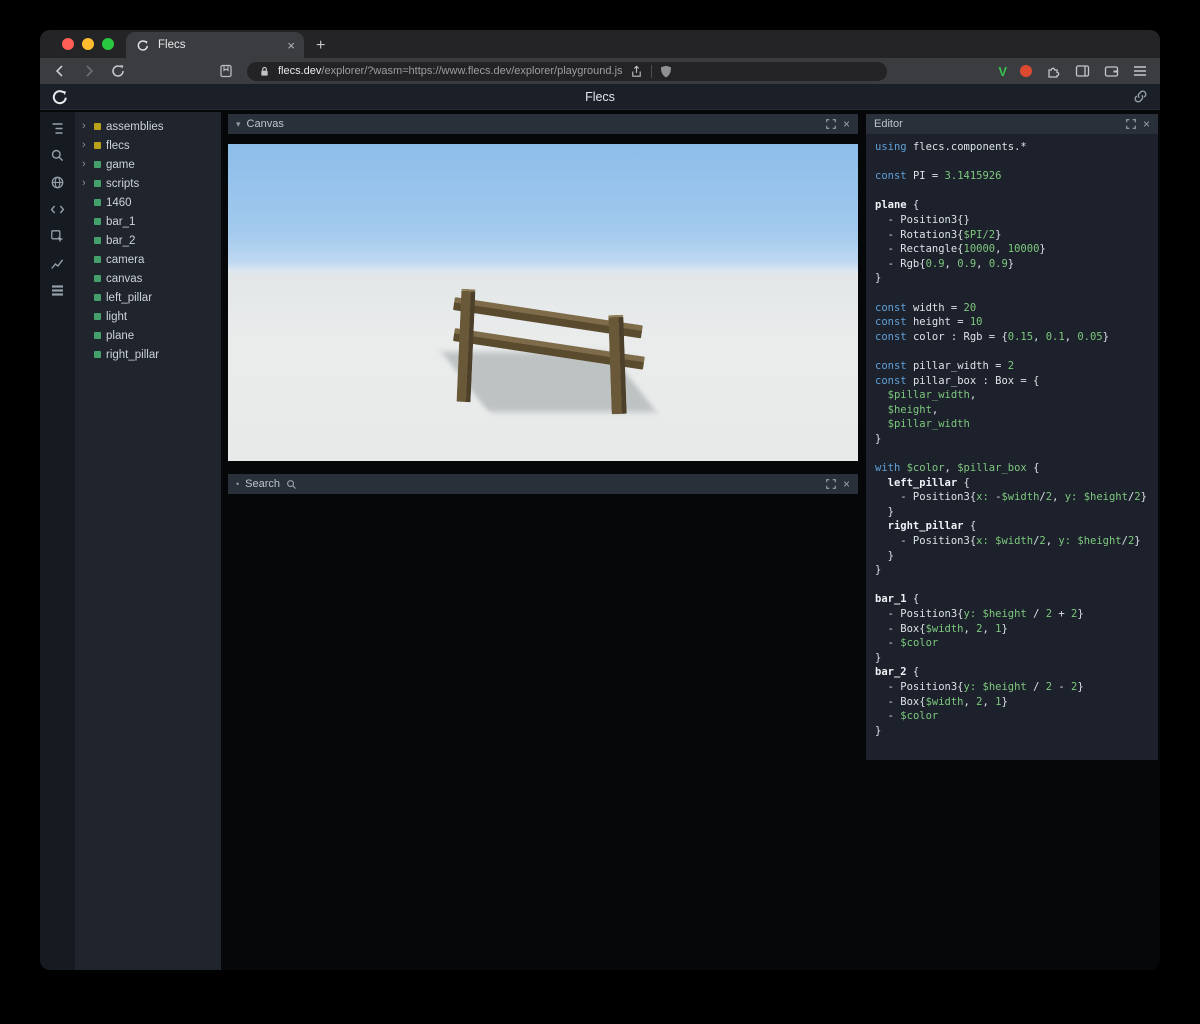 The width and height of the screenshot is (1200, 1024). What do you see at coordinates (148, 202) in the screenshot?
I see `tree-item-1460: ›1460` at bounding box center [148, 202].